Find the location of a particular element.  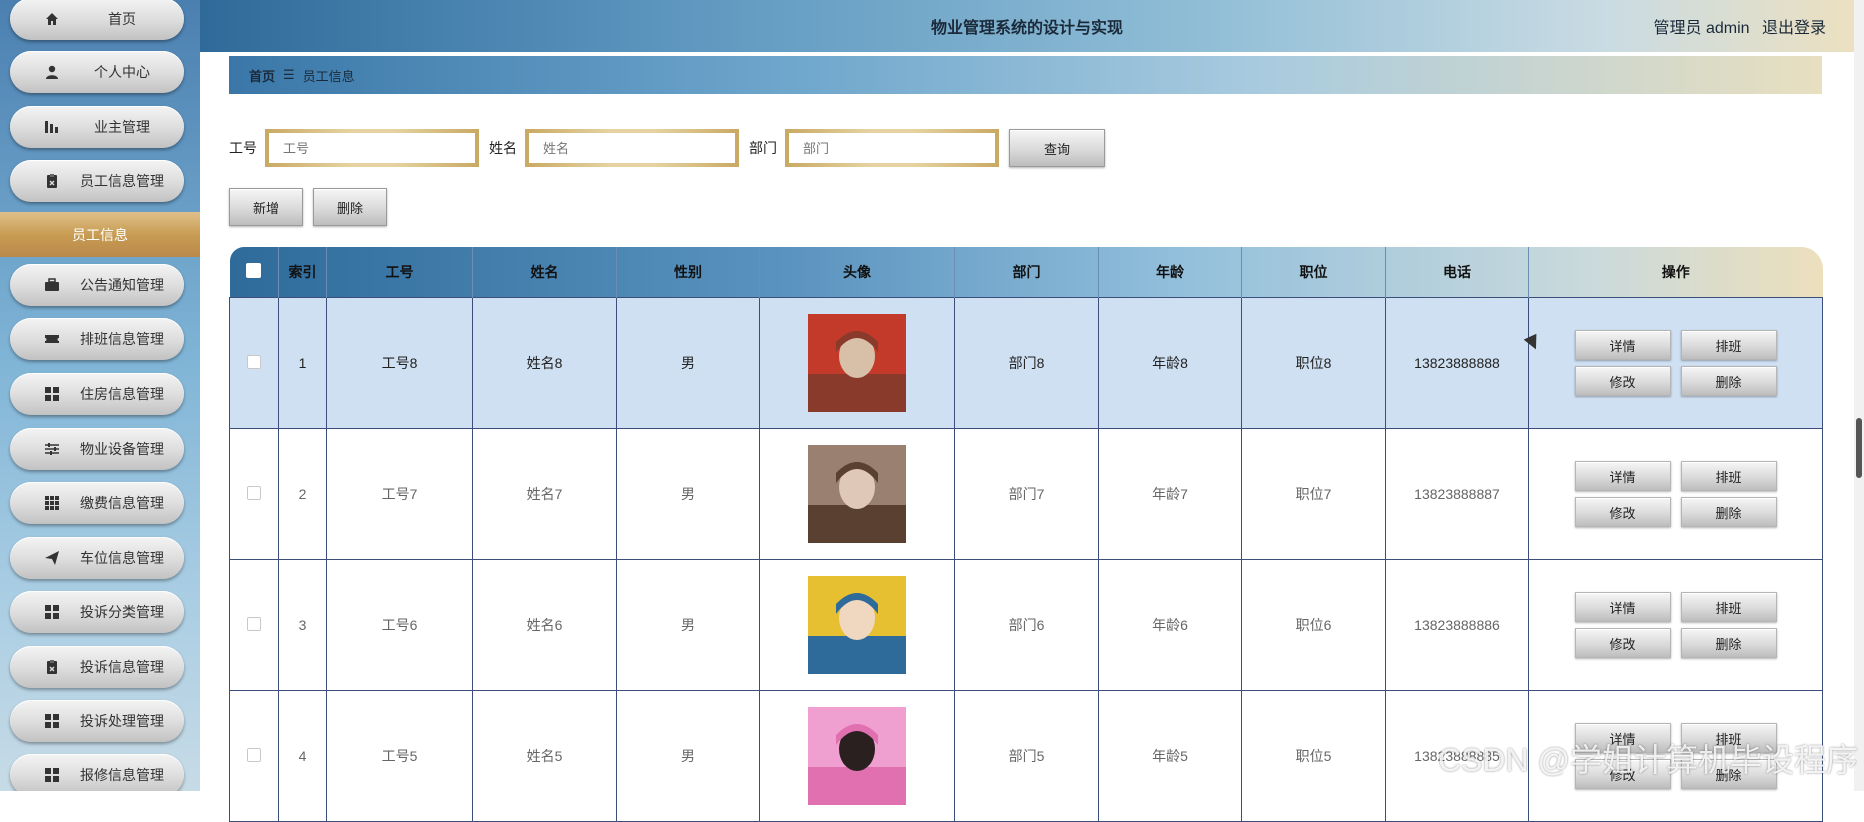

logout-link: 退出登录 is located at coordinates (1794, 28).